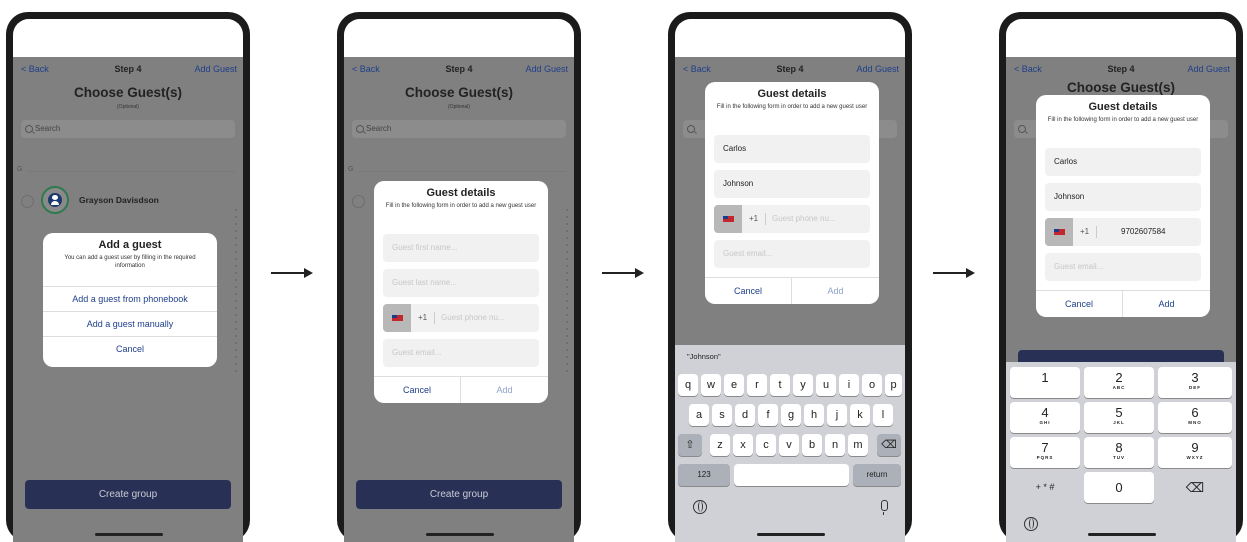 The width and height of the screenshot is (1247, 542). Describe the element at coordinates (55, 200) in the screenshot. I see `person-icon` at that location.